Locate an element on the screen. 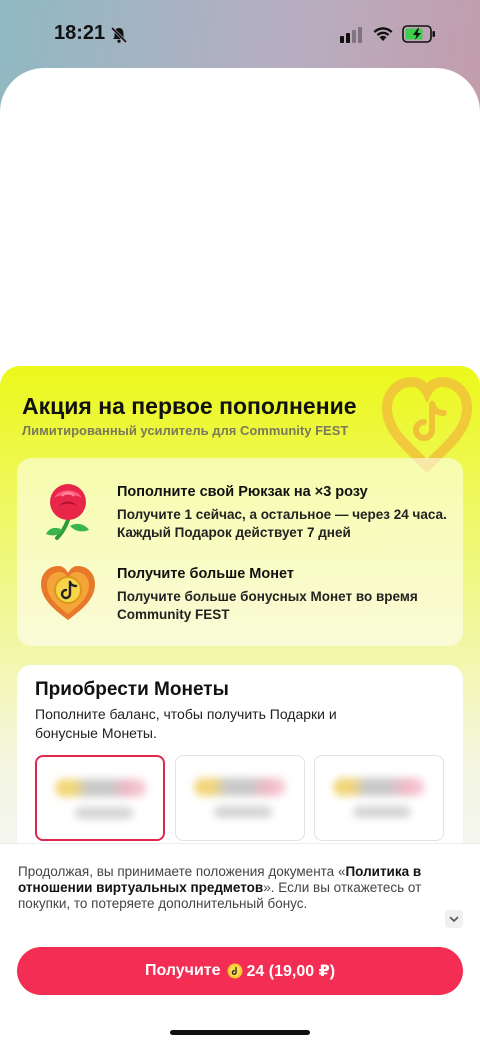 This screenshot has height=1043, width=480. cta-label: Получите is located at coordinates (182, 970).